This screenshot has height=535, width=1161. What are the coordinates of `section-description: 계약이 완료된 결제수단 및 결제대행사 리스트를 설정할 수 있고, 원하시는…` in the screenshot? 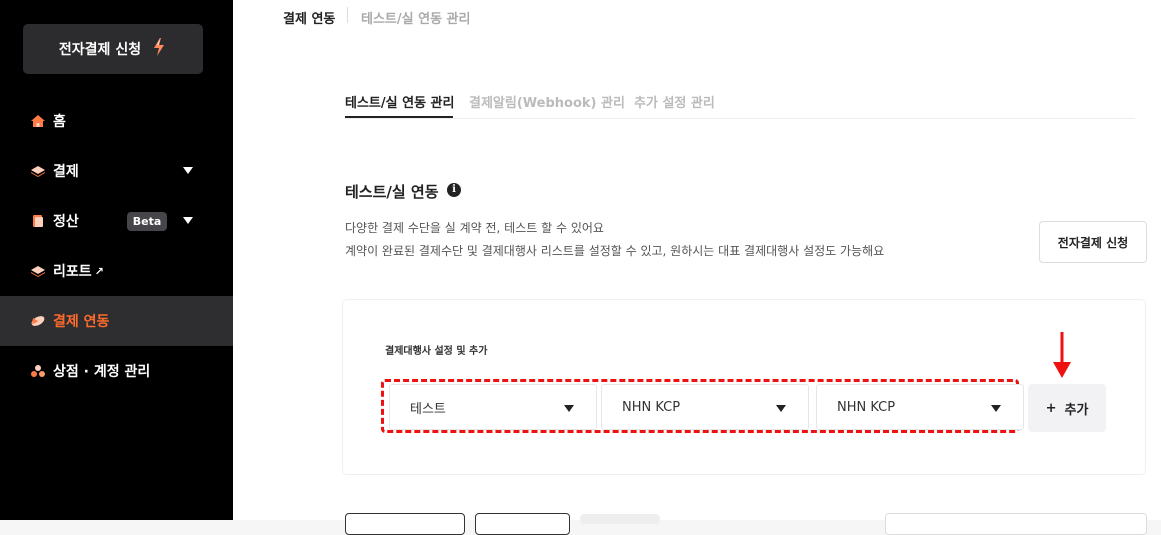 It's located at (615, 251).